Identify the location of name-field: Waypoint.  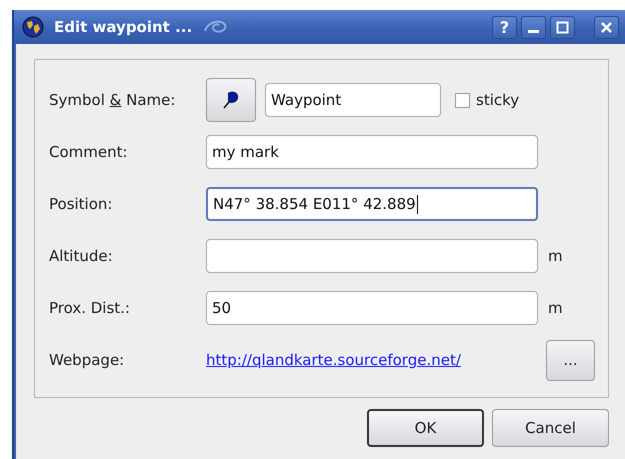
(353, 100).